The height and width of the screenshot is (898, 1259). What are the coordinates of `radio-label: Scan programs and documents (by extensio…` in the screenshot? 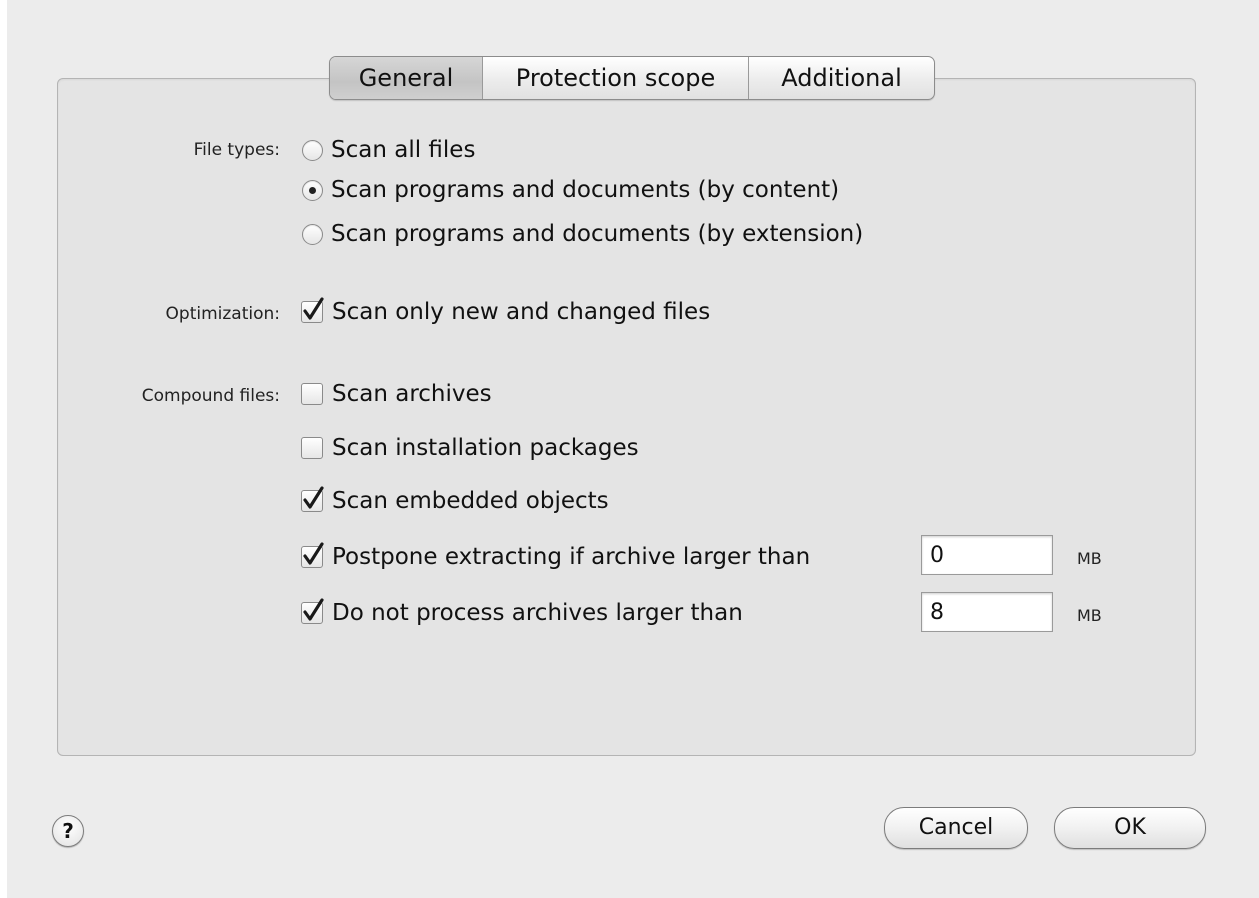 It's located at (597, 234).